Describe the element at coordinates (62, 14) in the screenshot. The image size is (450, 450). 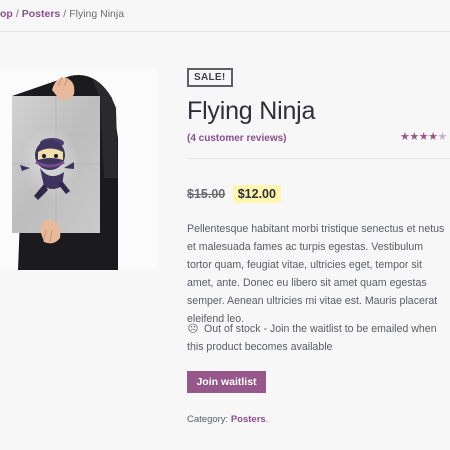
I see `breadcrumb: op / Posters / Flying Ninja` at that location.